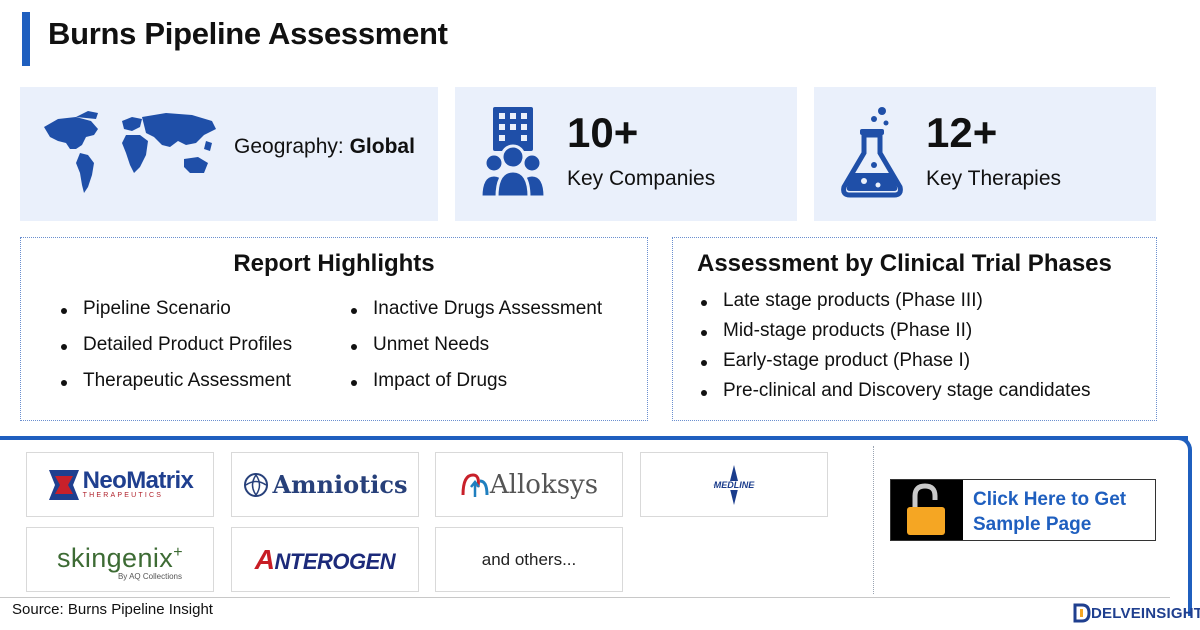 The height and width of the screenshot is (630, 1200). I want to click on unlock-icon, so click(927, 510).